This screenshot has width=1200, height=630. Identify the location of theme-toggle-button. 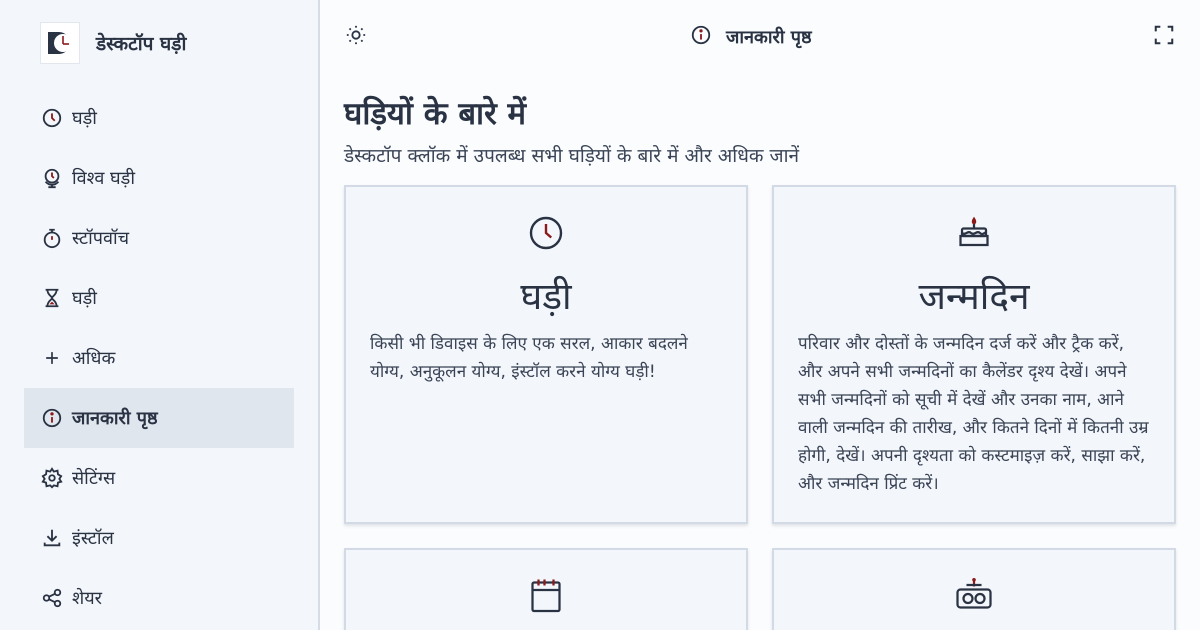
(356, 37).